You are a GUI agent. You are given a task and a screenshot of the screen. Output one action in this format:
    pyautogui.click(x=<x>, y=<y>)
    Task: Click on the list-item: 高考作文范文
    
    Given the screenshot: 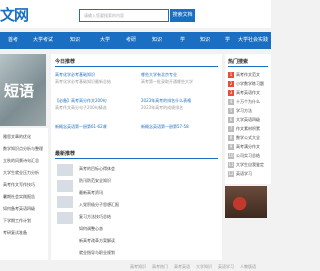 What is the action you would take?
    pyautogui.click(x=253, y=74)
    